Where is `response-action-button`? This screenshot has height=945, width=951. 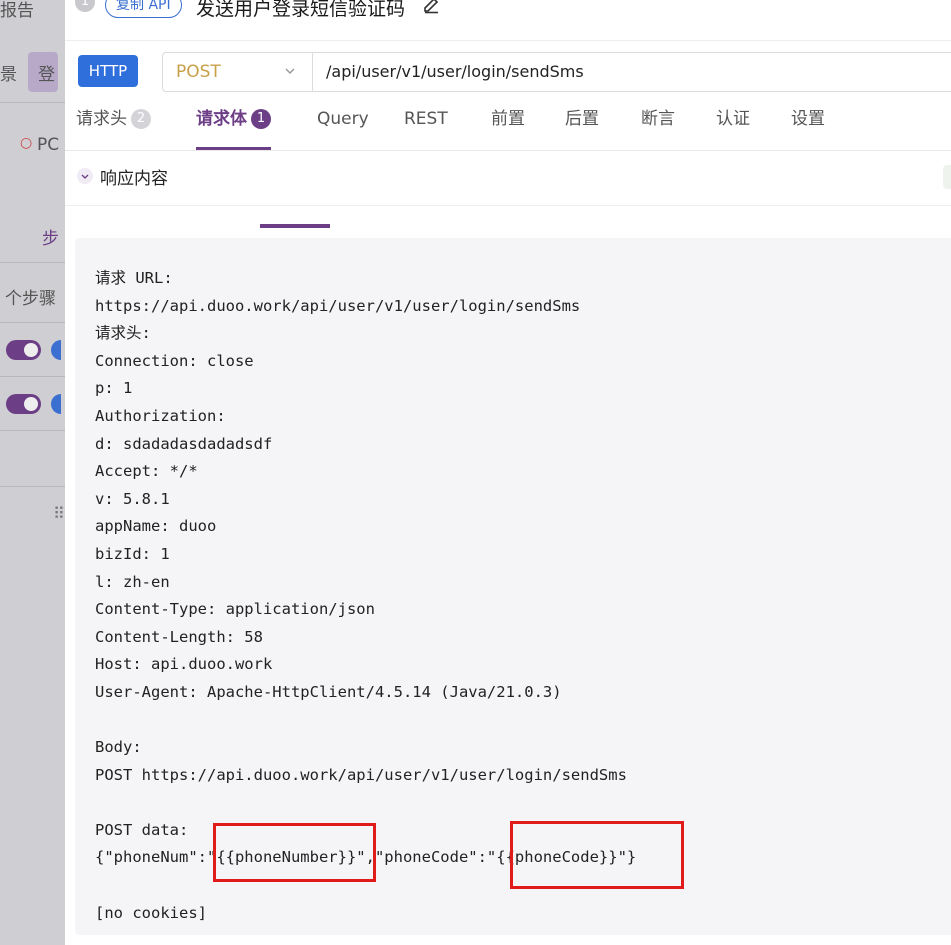
response-action-button is located at coordinates (947, 177).